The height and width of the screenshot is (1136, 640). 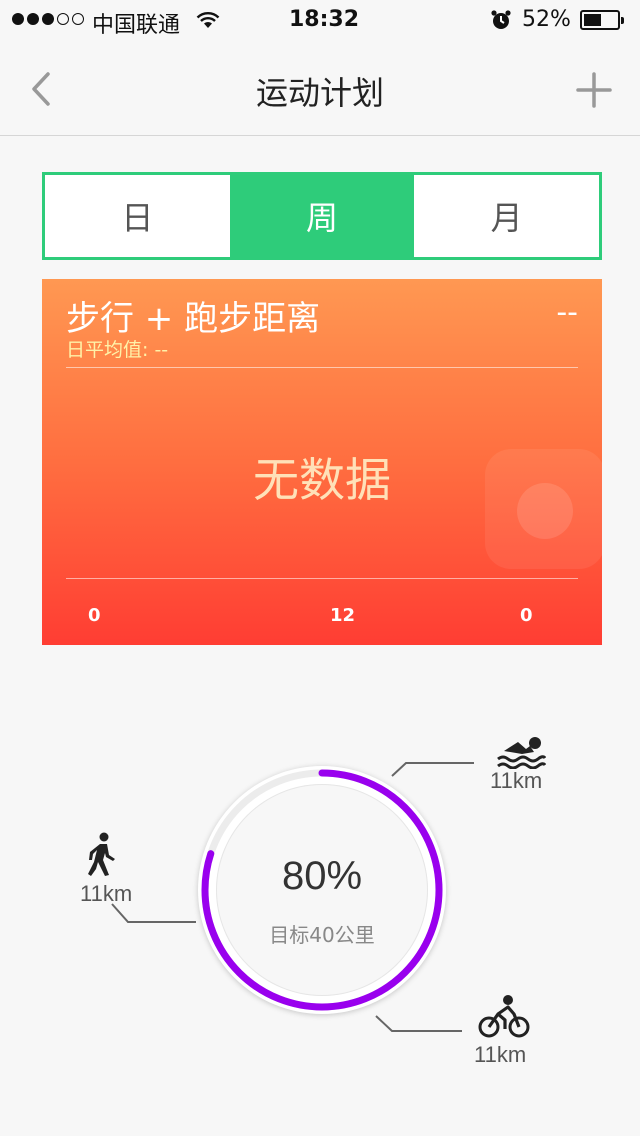 What do you see at coordinates (101, 854) in the screenshot?
I see `walking-icon` at bounding box center [101, 854].